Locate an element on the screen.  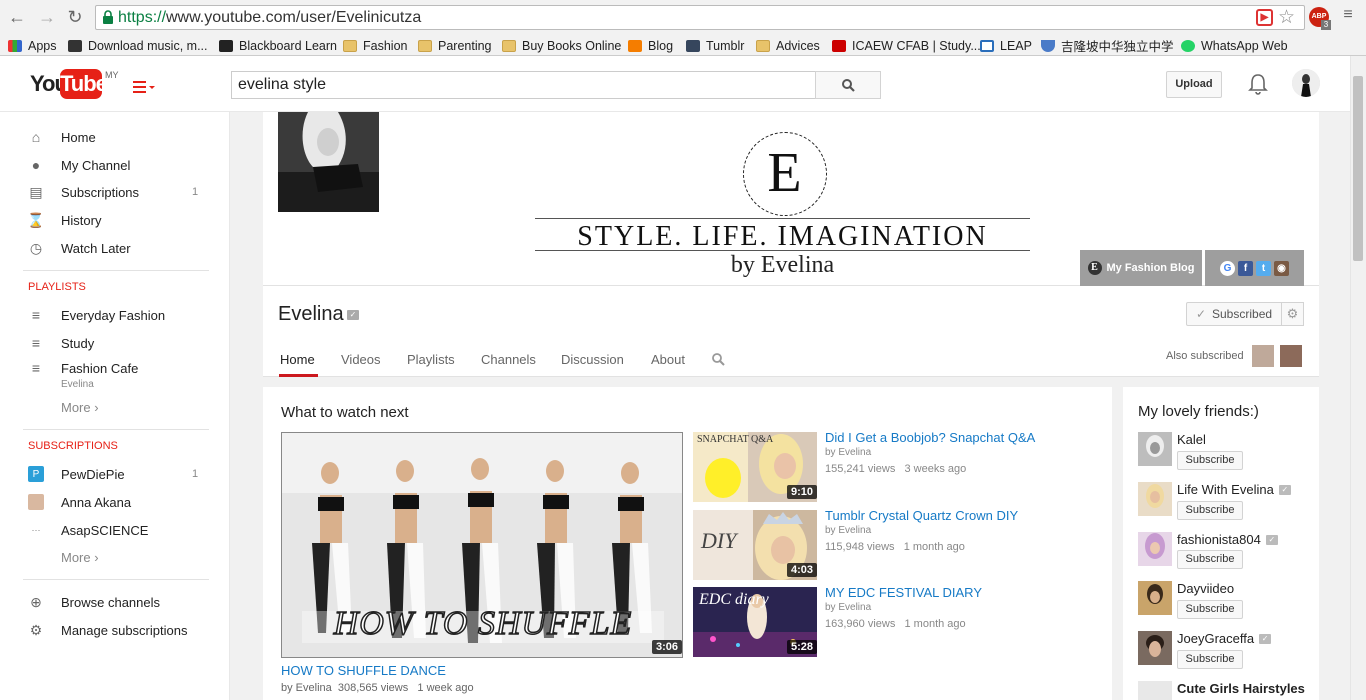
channel-search-icon is located at coordinates (718, 359).